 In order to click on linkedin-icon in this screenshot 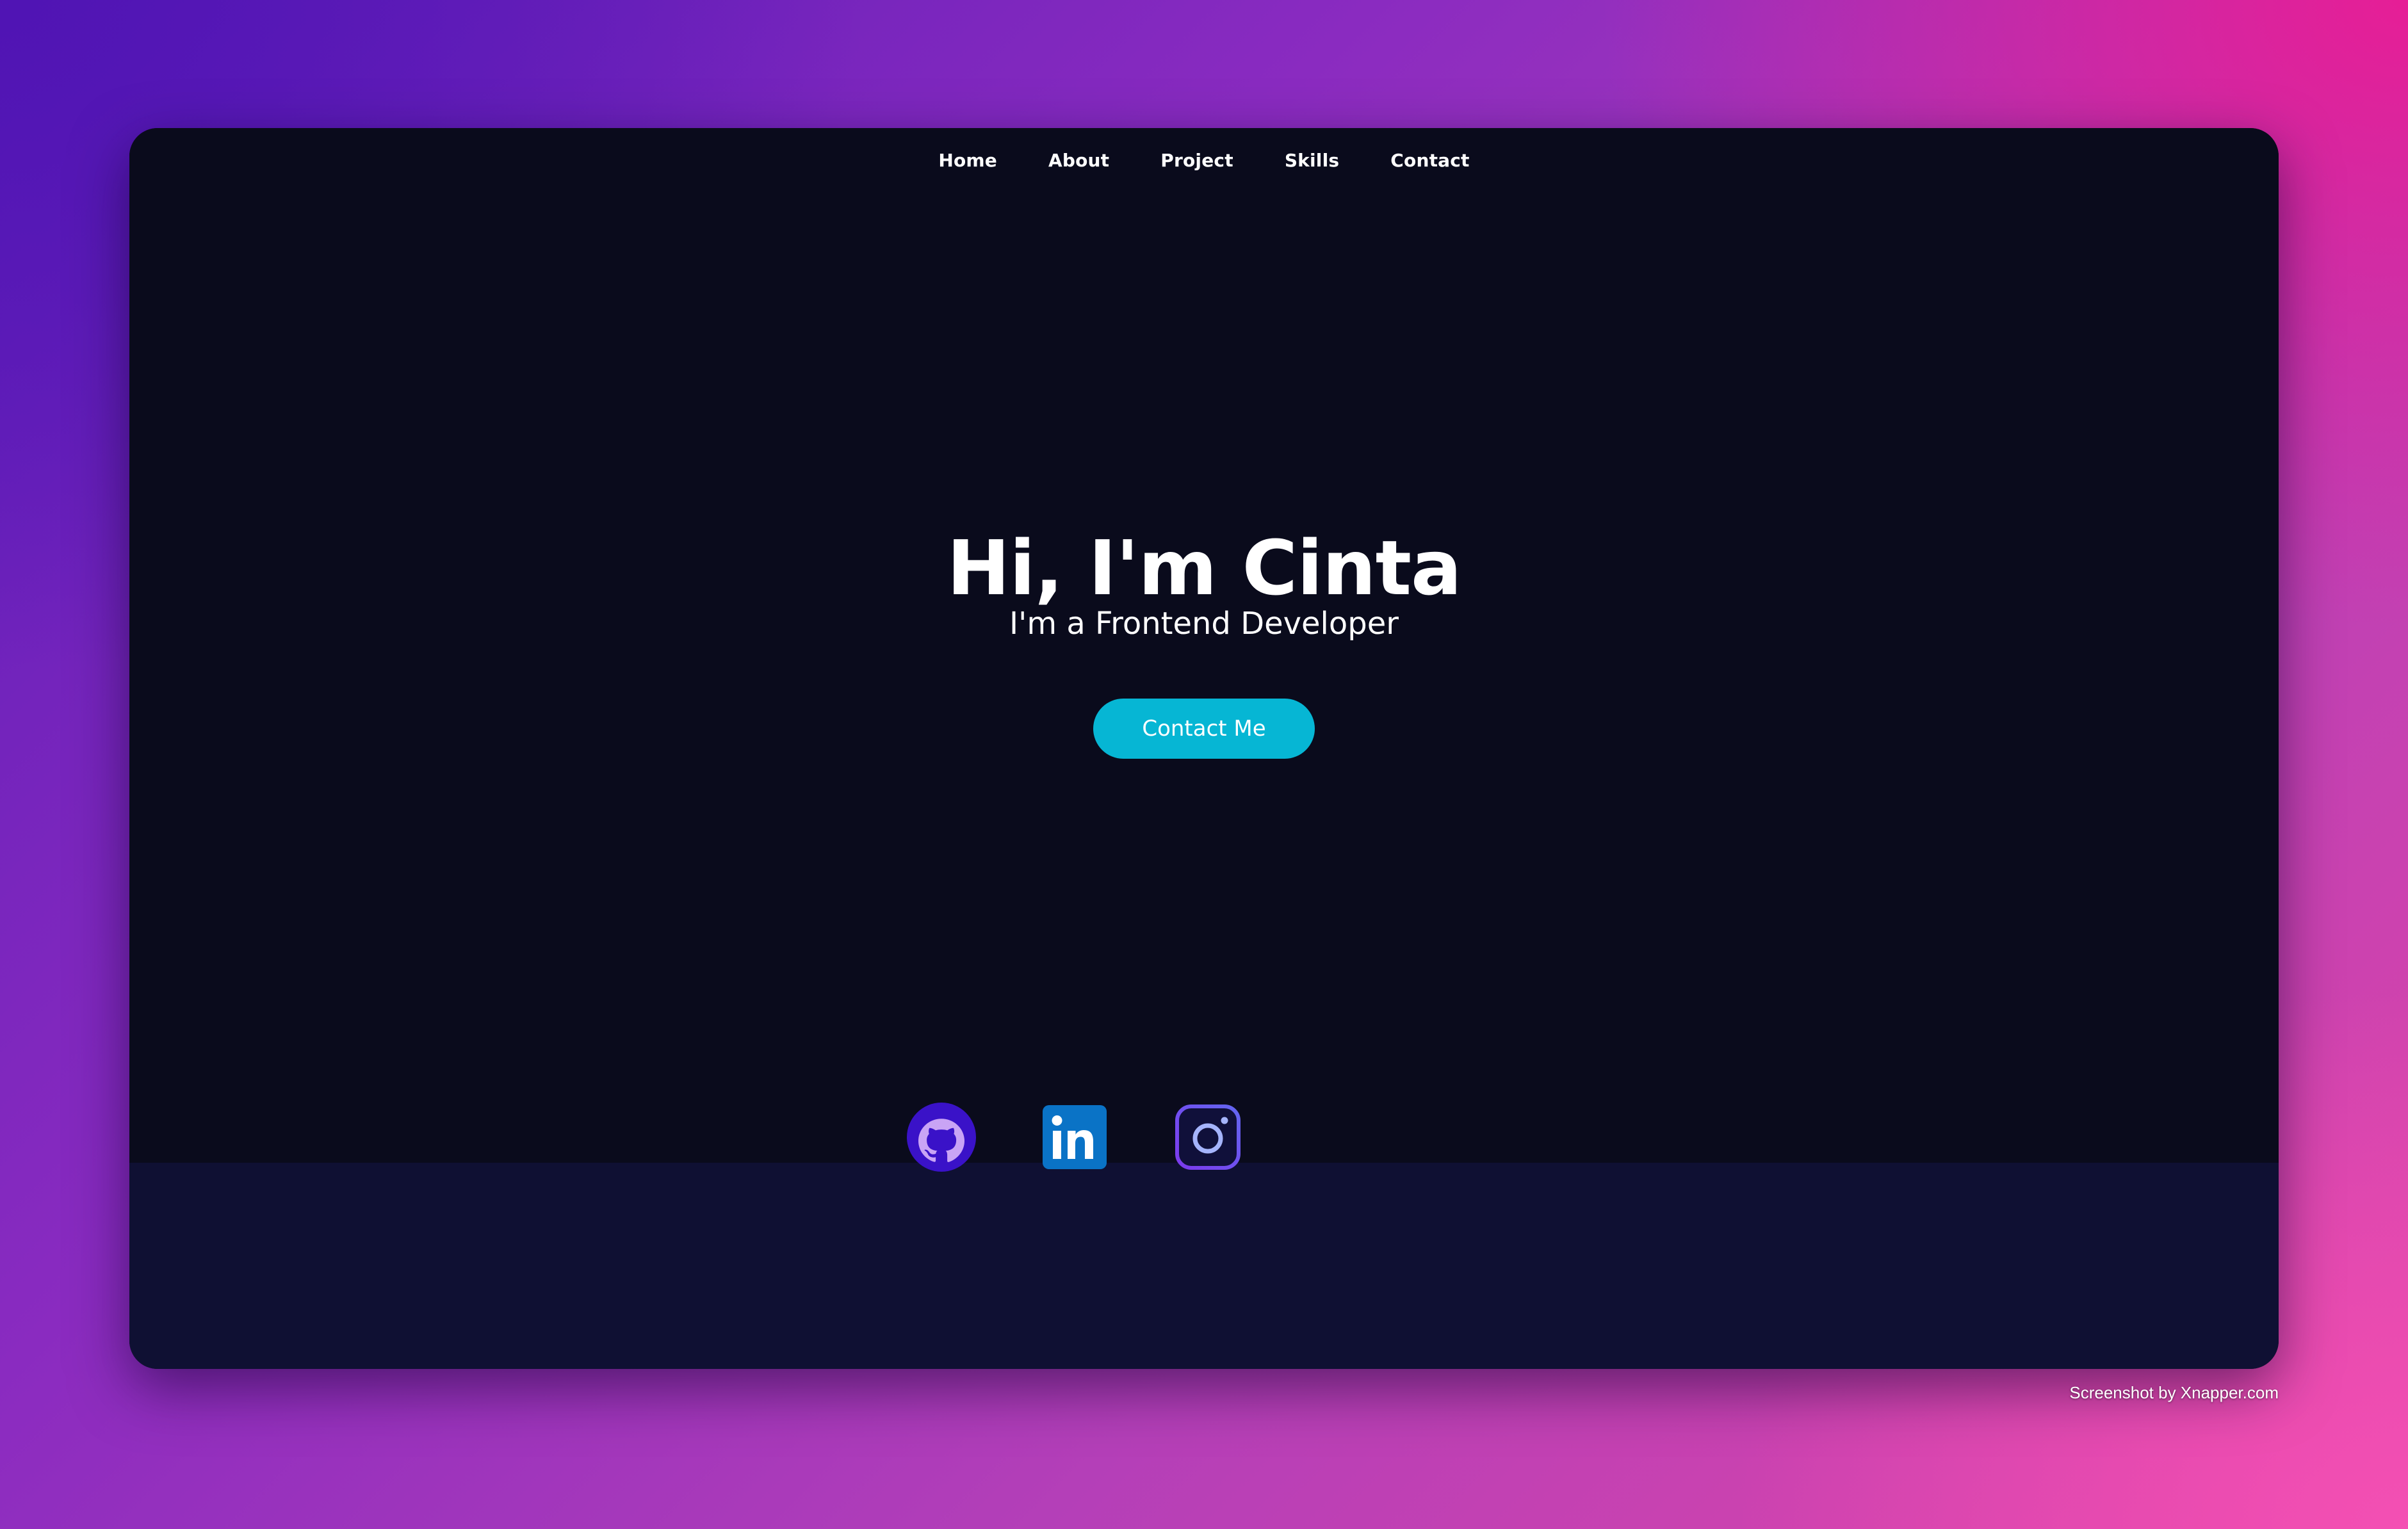, I will do `click(1074, 1137)`.